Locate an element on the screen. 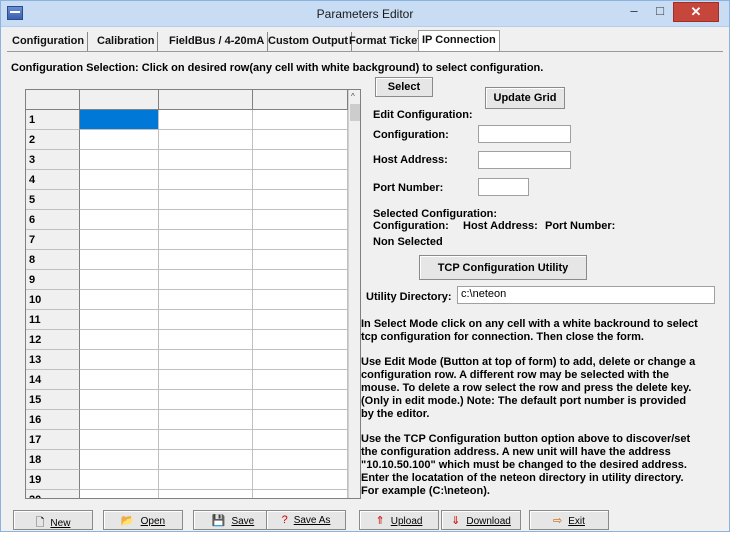 Image resolution: width=730 pixels, height=533 pixels. tab-calibration: Calibration is located at coordinates (126, 42).